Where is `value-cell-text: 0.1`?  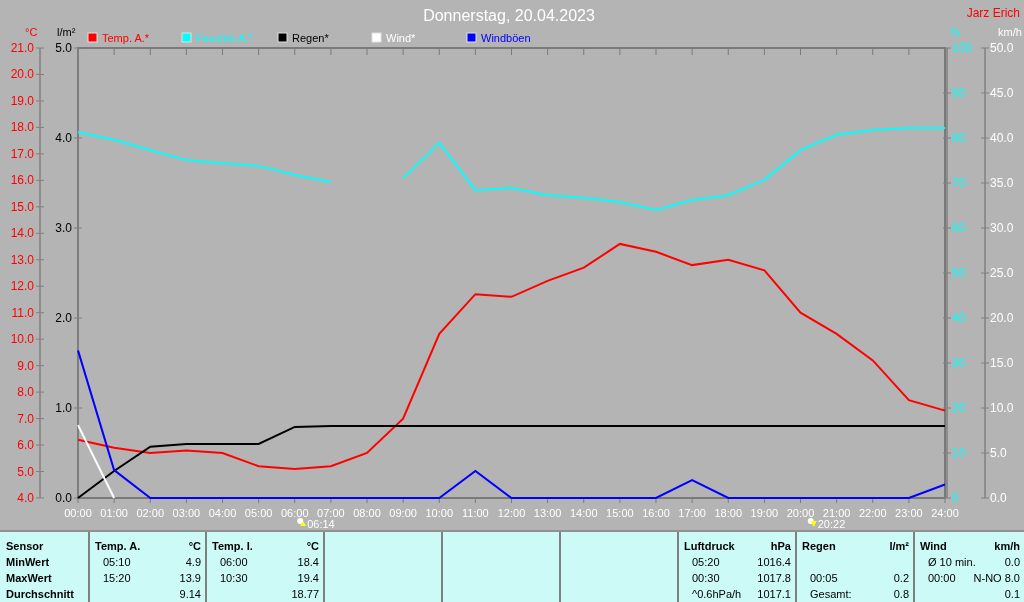 value-cell-text: 0.1 is located at coordinates (1012, 594).